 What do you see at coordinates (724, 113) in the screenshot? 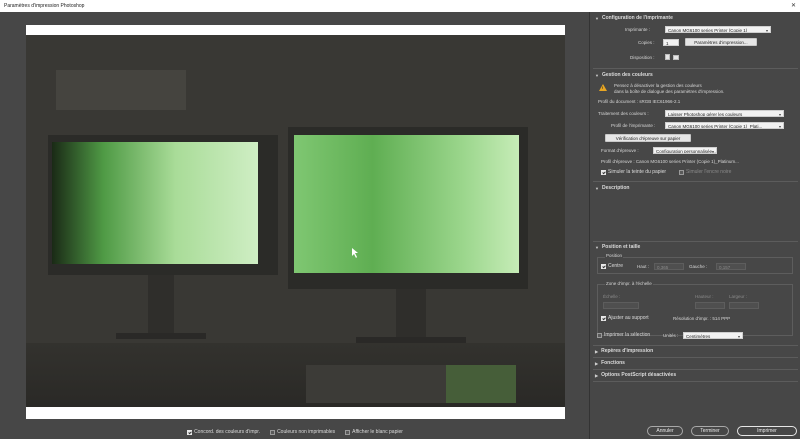
I see `color-handling-select: Laisser Photoshop gérer les couleurs ▾` at bounding box center [724, 113].